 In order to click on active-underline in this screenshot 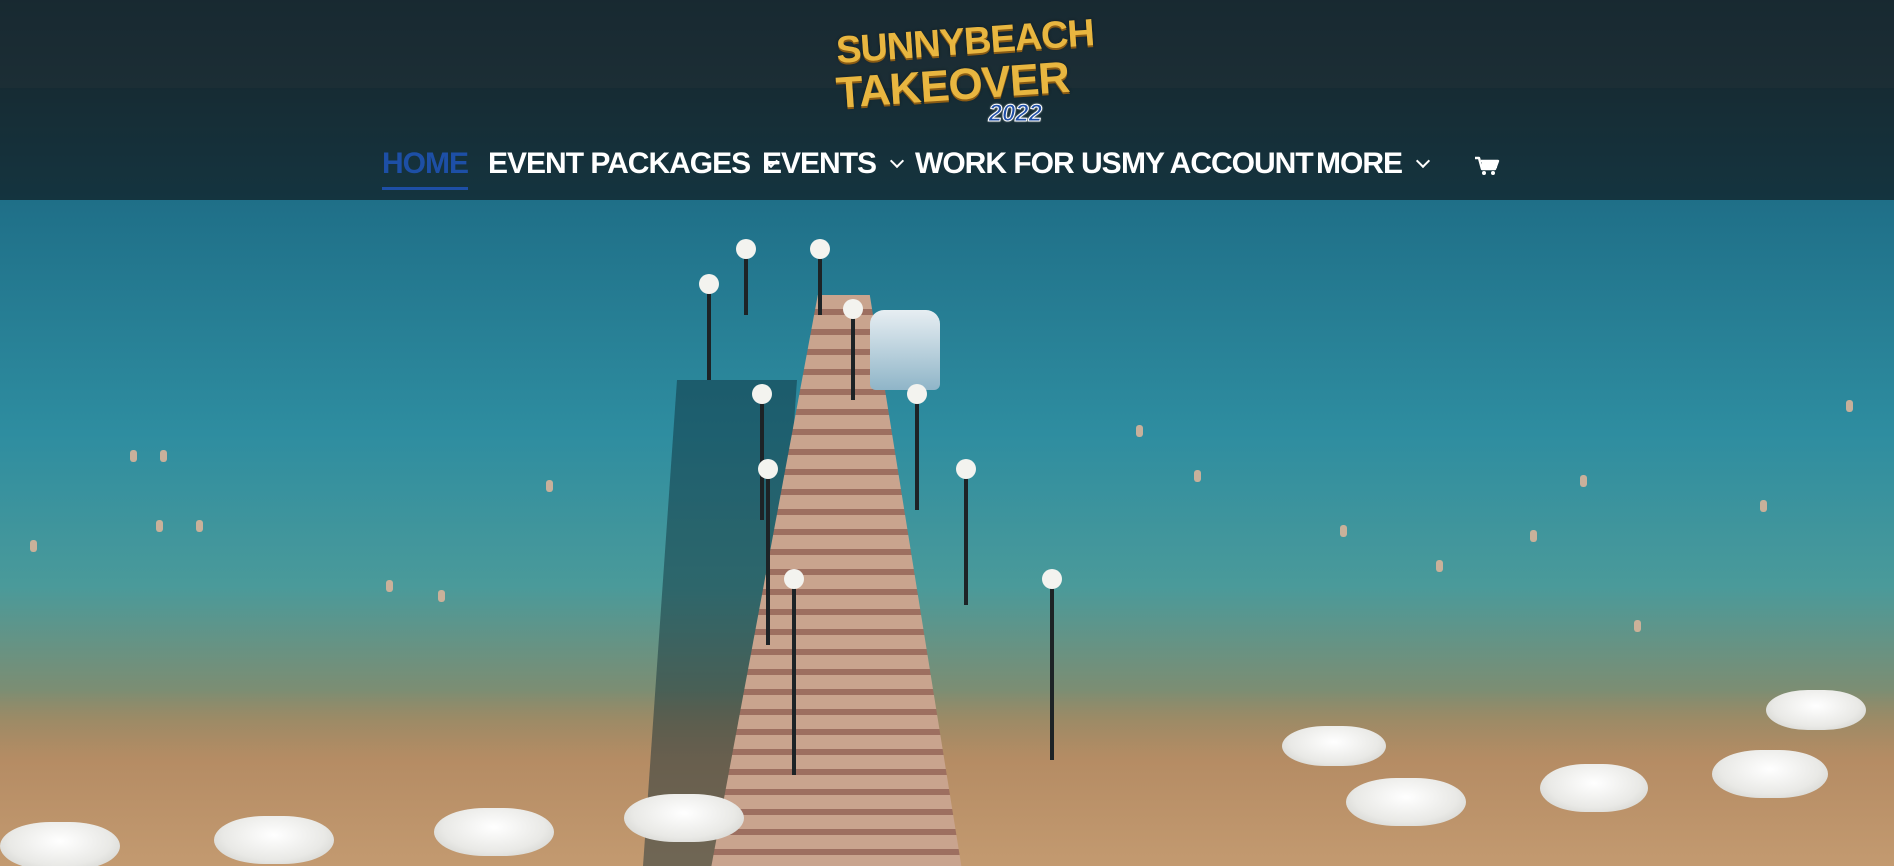, I will do `click(425, 188)`.